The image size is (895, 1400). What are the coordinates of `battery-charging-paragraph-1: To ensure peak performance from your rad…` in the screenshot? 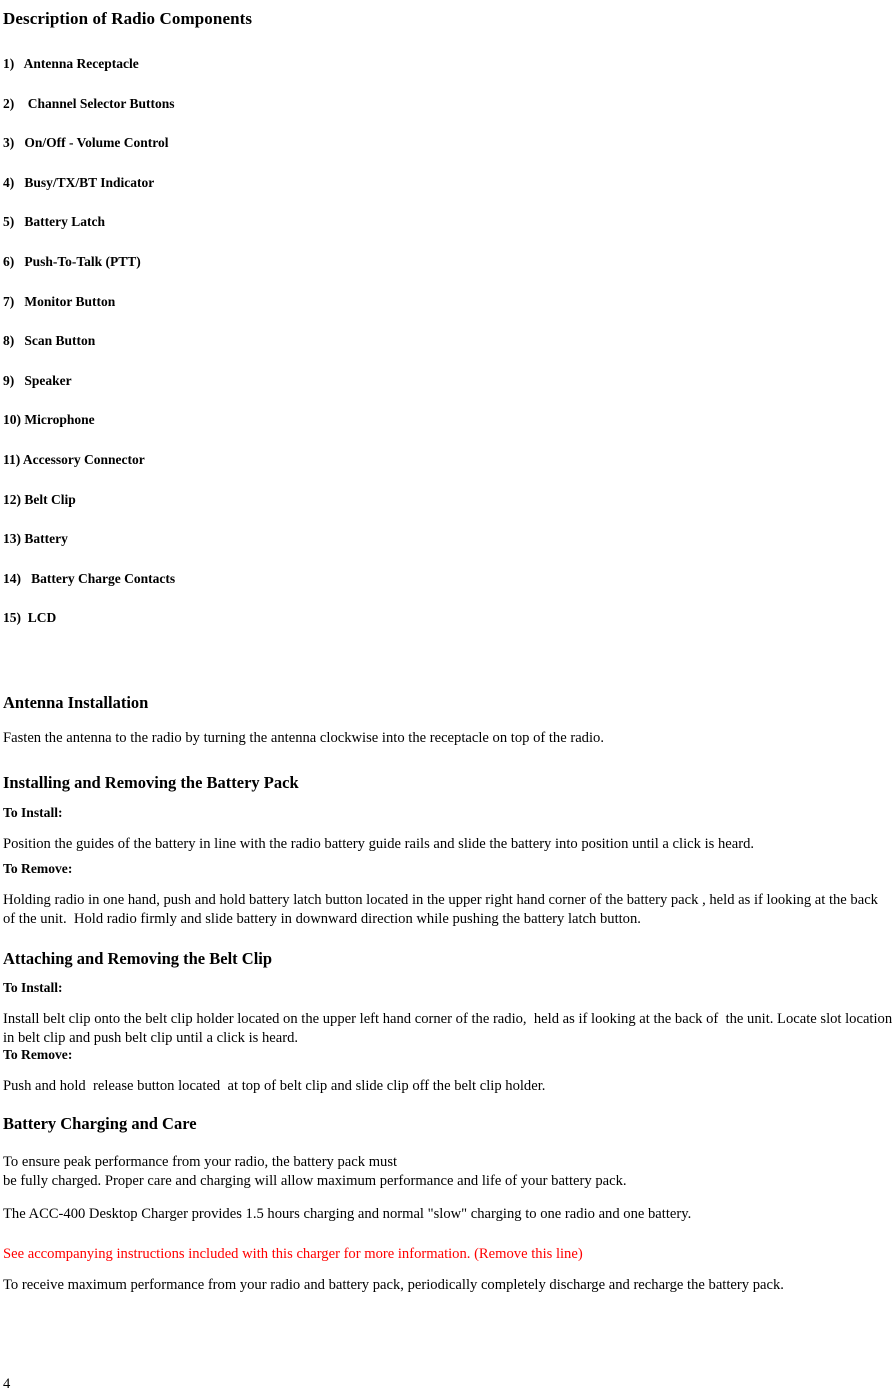 It's located at (315, 1171).